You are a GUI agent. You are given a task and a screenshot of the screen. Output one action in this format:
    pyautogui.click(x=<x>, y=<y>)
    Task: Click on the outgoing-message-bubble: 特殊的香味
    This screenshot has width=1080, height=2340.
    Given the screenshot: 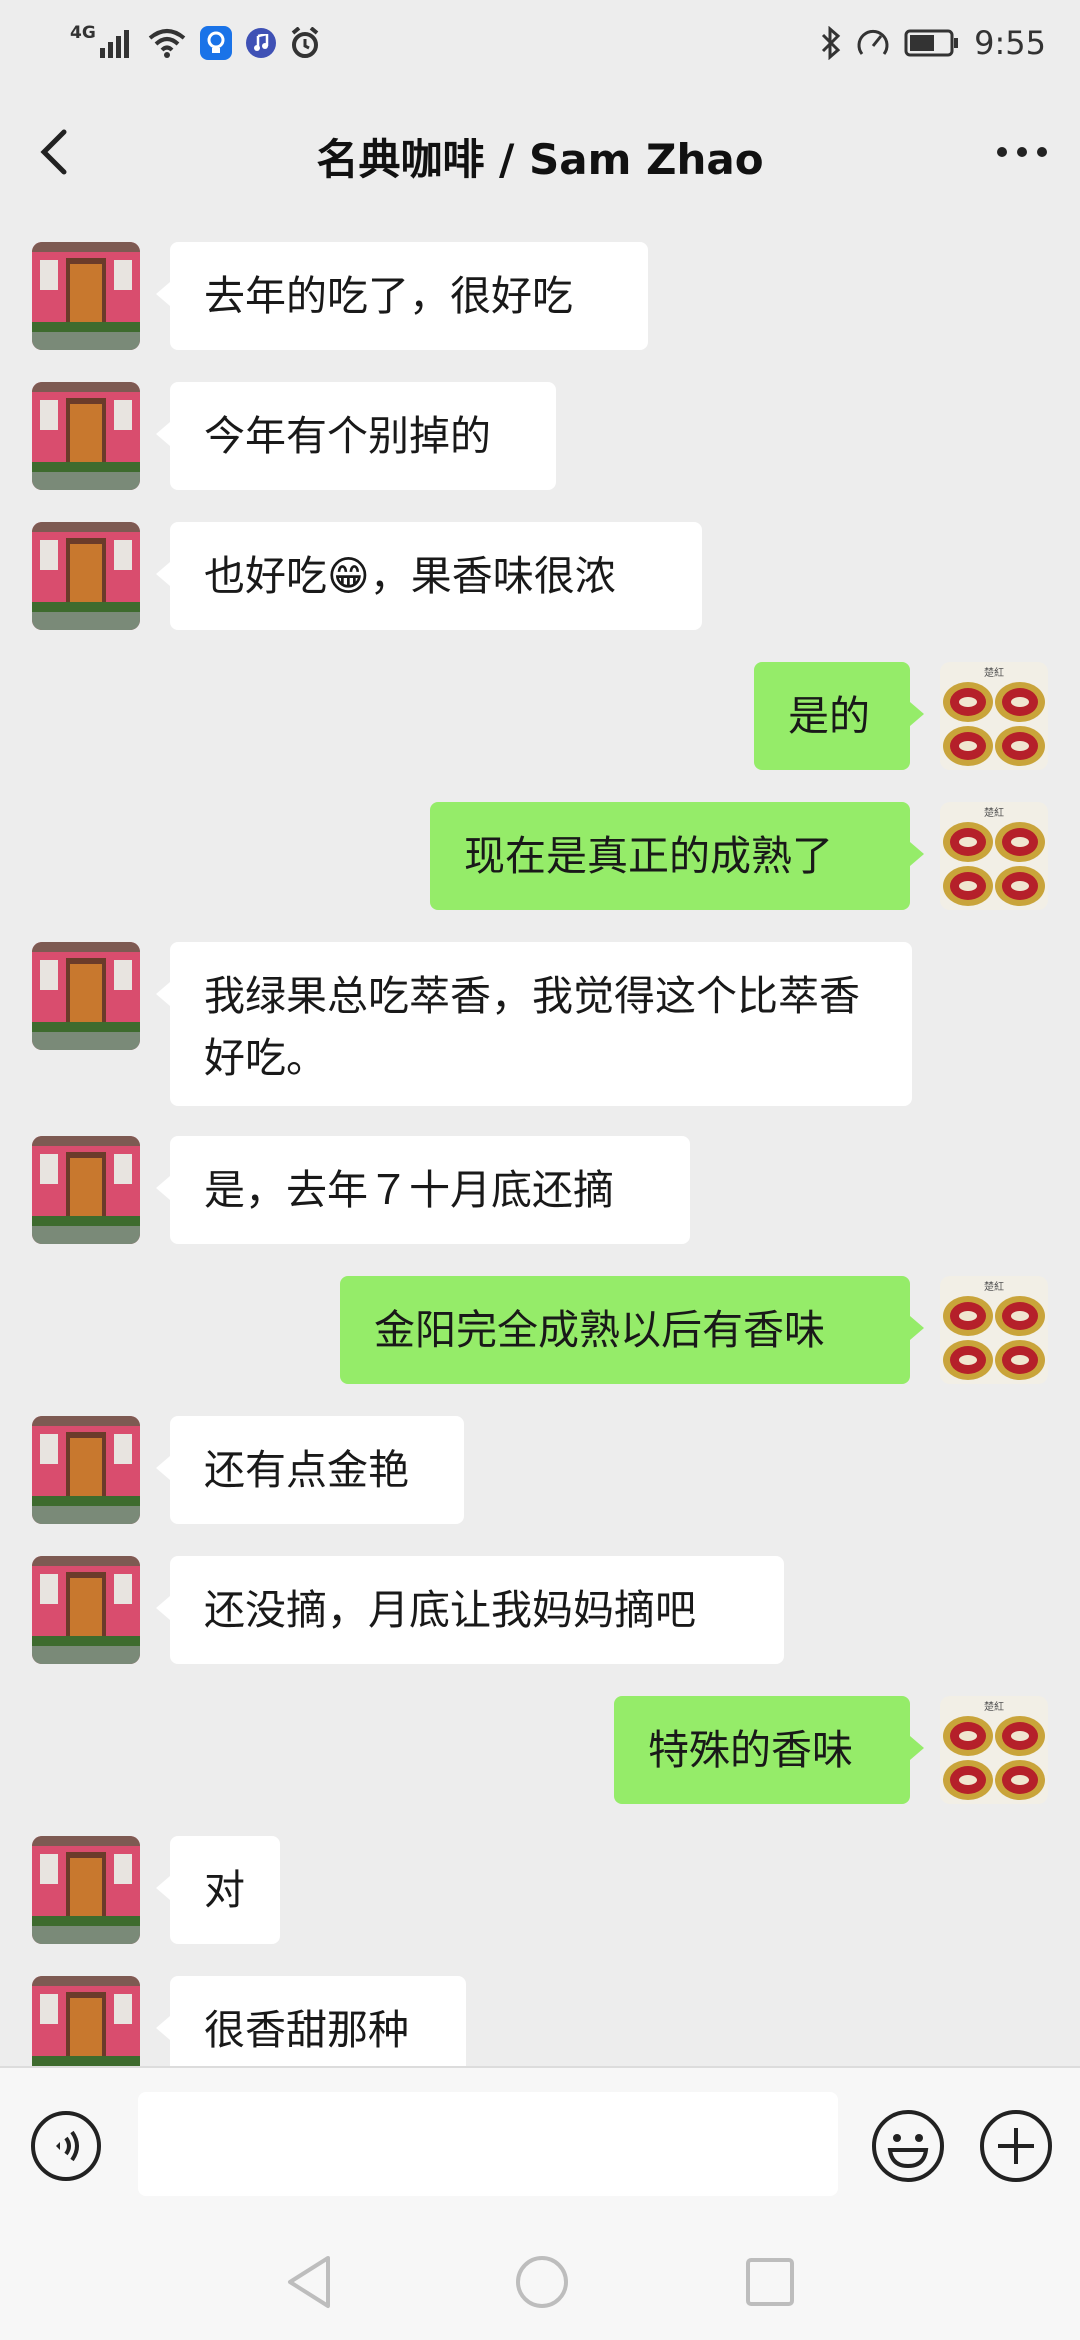 What is the action you would take?
    pyautogui.click(x=769, y=1750)
    